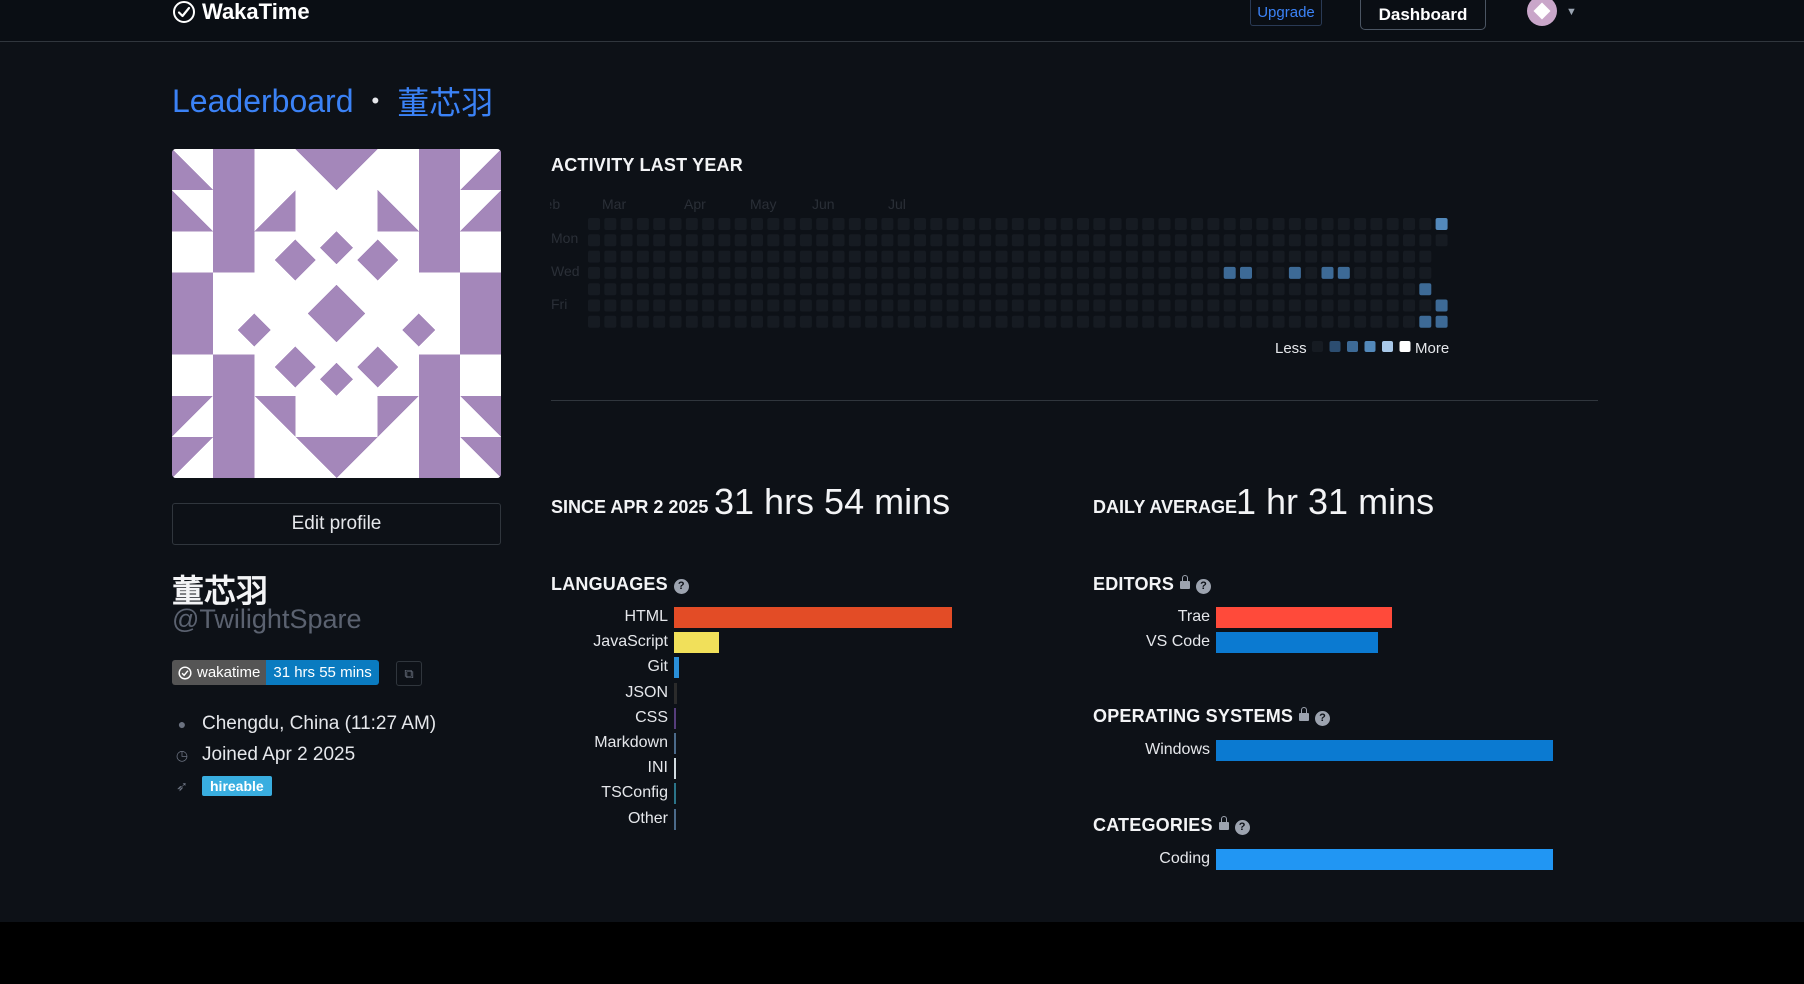 Image resolution: width=1804 pixels, height=984 pixels. Describe the element at coordinates (1542, 13) in the screenshot. I see `user-avatar` at that location.